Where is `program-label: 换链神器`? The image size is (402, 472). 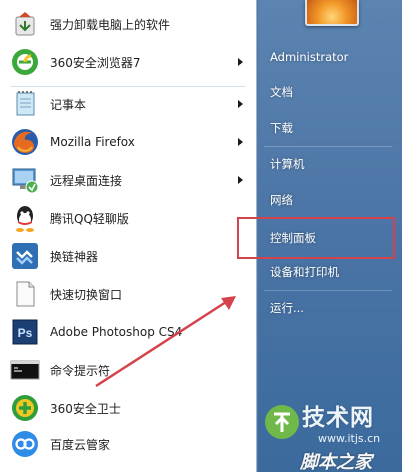
program-label: 换链神器 is located at coordinates (74, 256).